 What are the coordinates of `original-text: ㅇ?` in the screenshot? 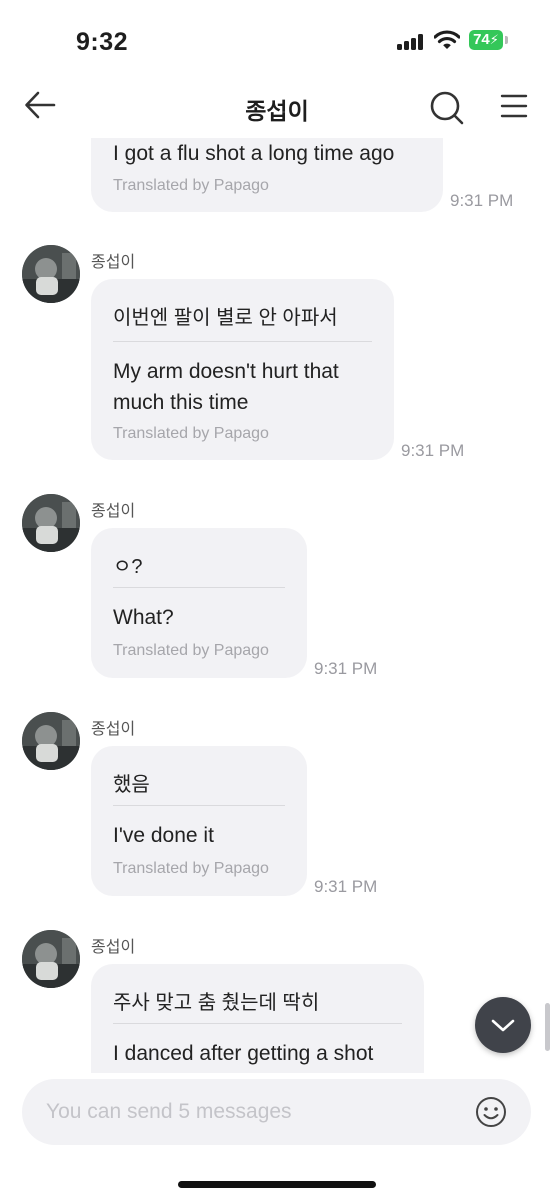 It's located at (128, 567).